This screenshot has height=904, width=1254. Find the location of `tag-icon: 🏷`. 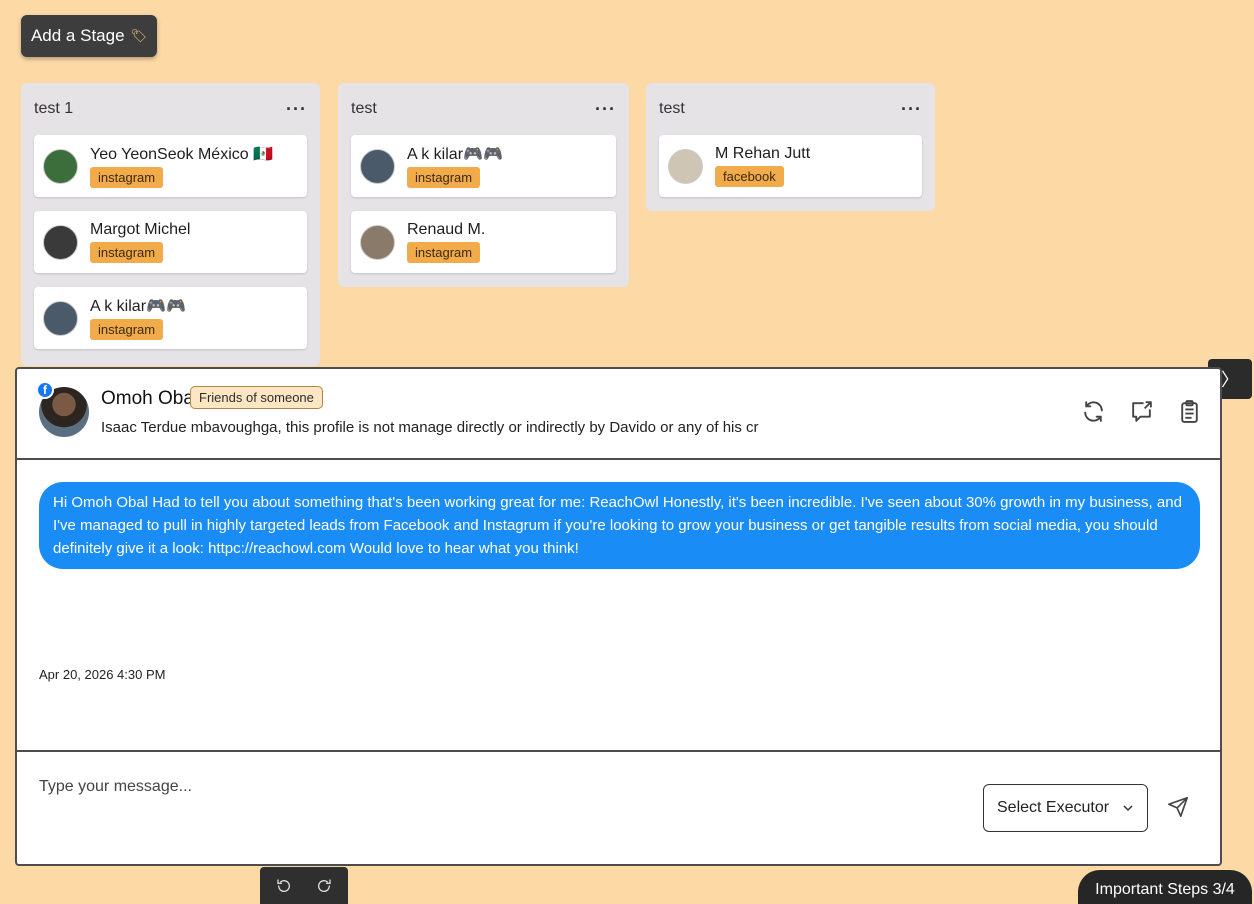

tag-icon: 🏷 is located at coordinates (139, 35).